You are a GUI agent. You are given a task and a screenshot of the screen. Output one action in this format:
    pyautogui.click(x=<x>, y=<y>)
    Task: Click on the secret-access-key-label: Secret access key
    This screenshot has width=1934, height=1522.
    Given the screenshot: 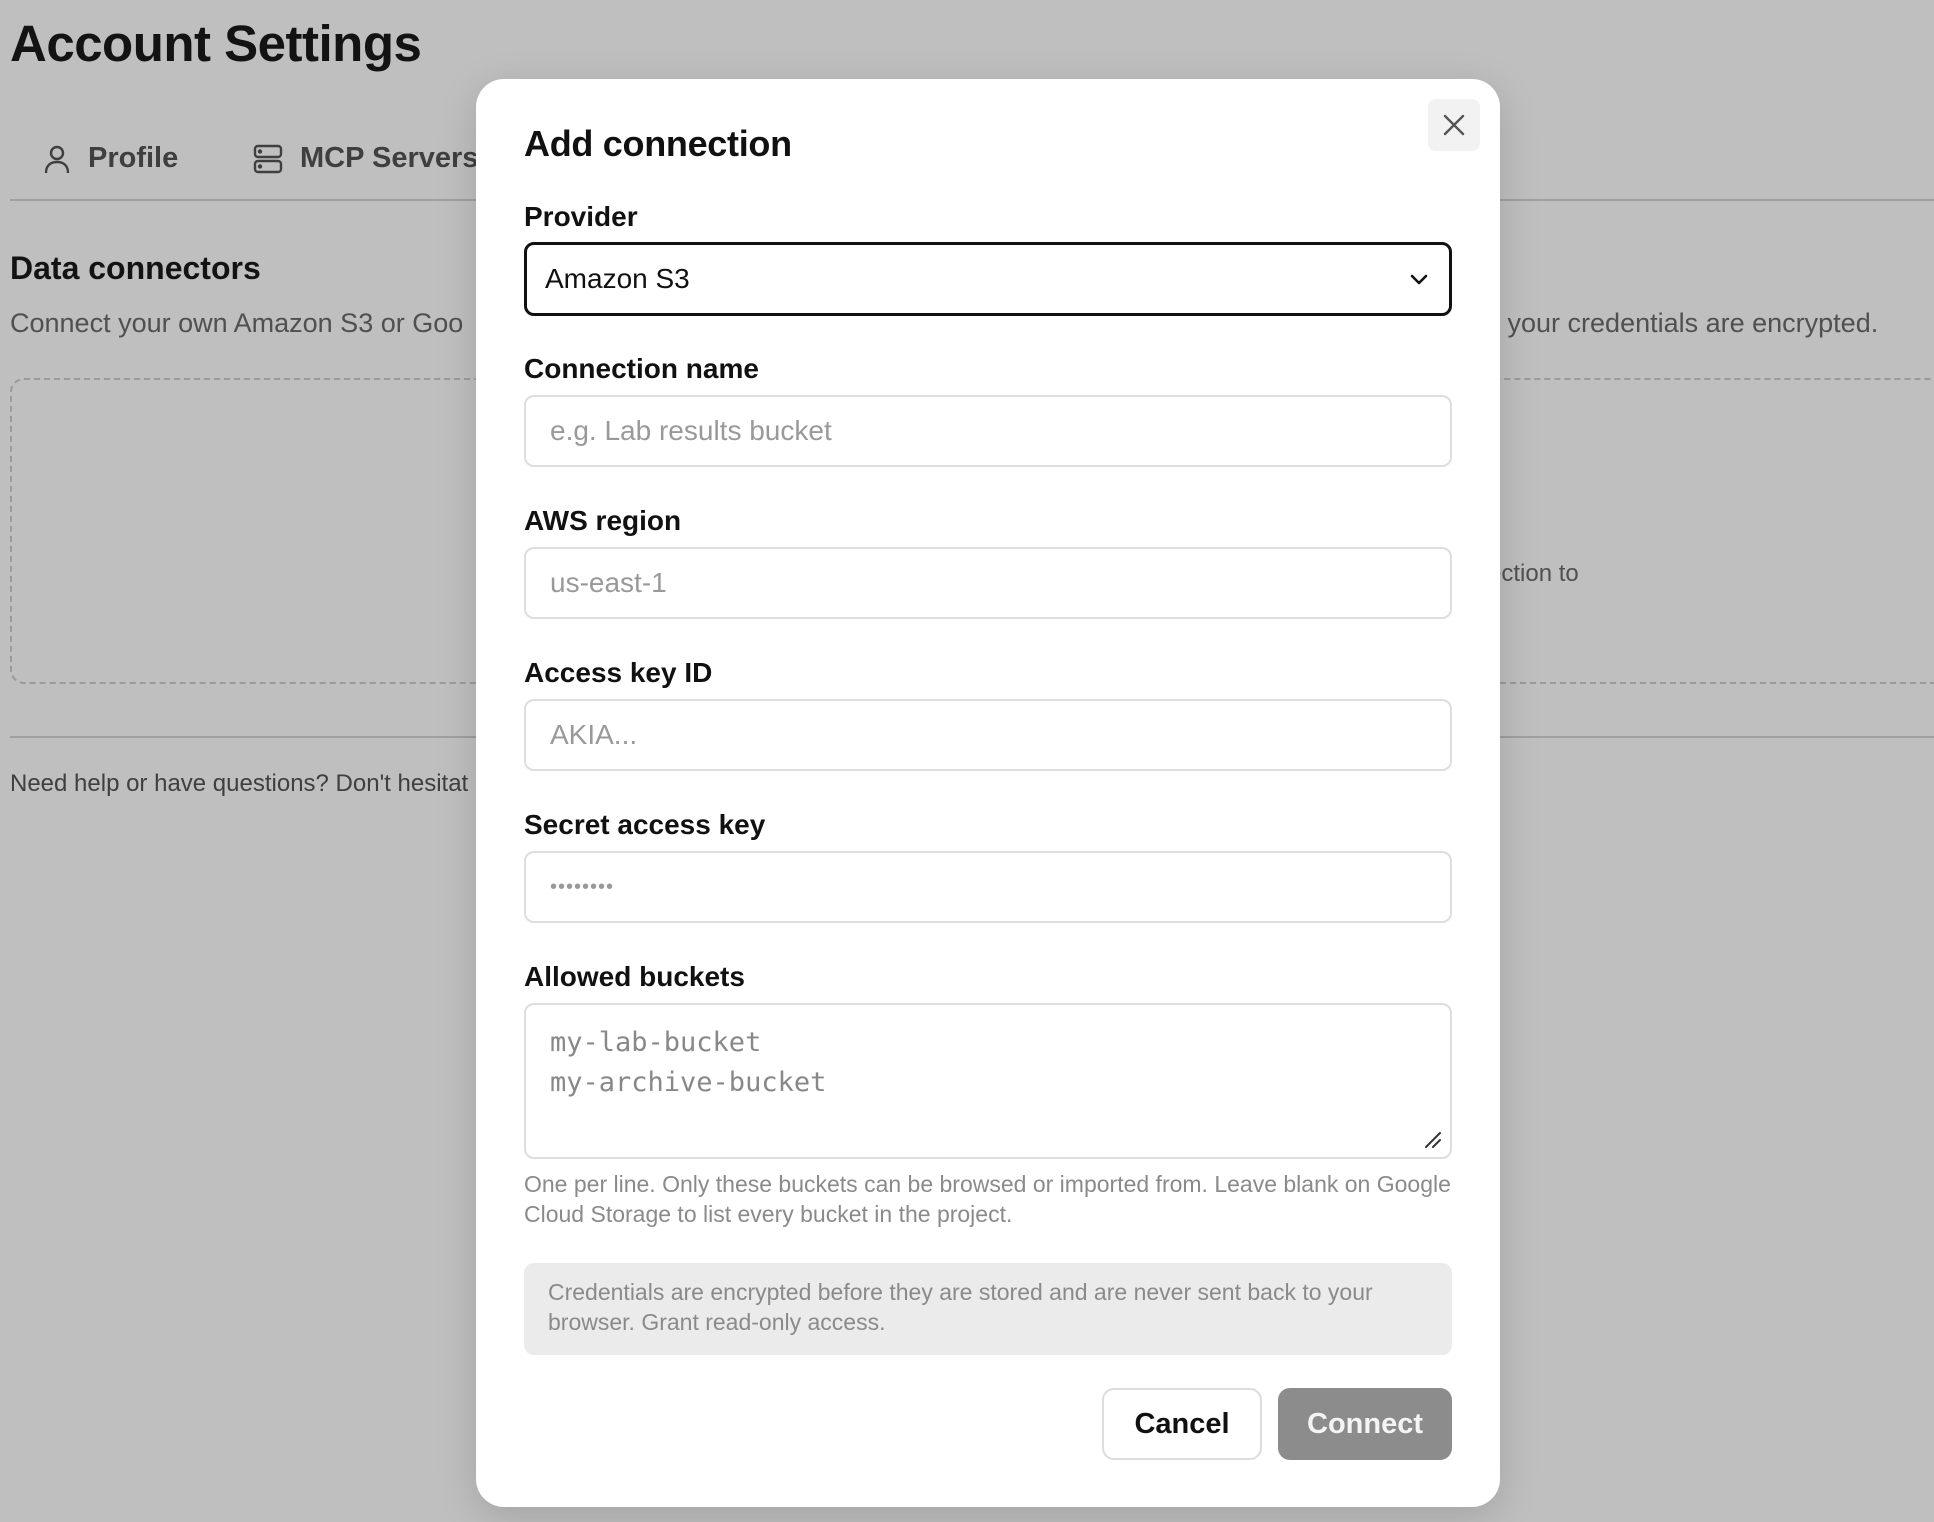 What is the action you would take?
    pyautogui.click(x=645, y=824)
    